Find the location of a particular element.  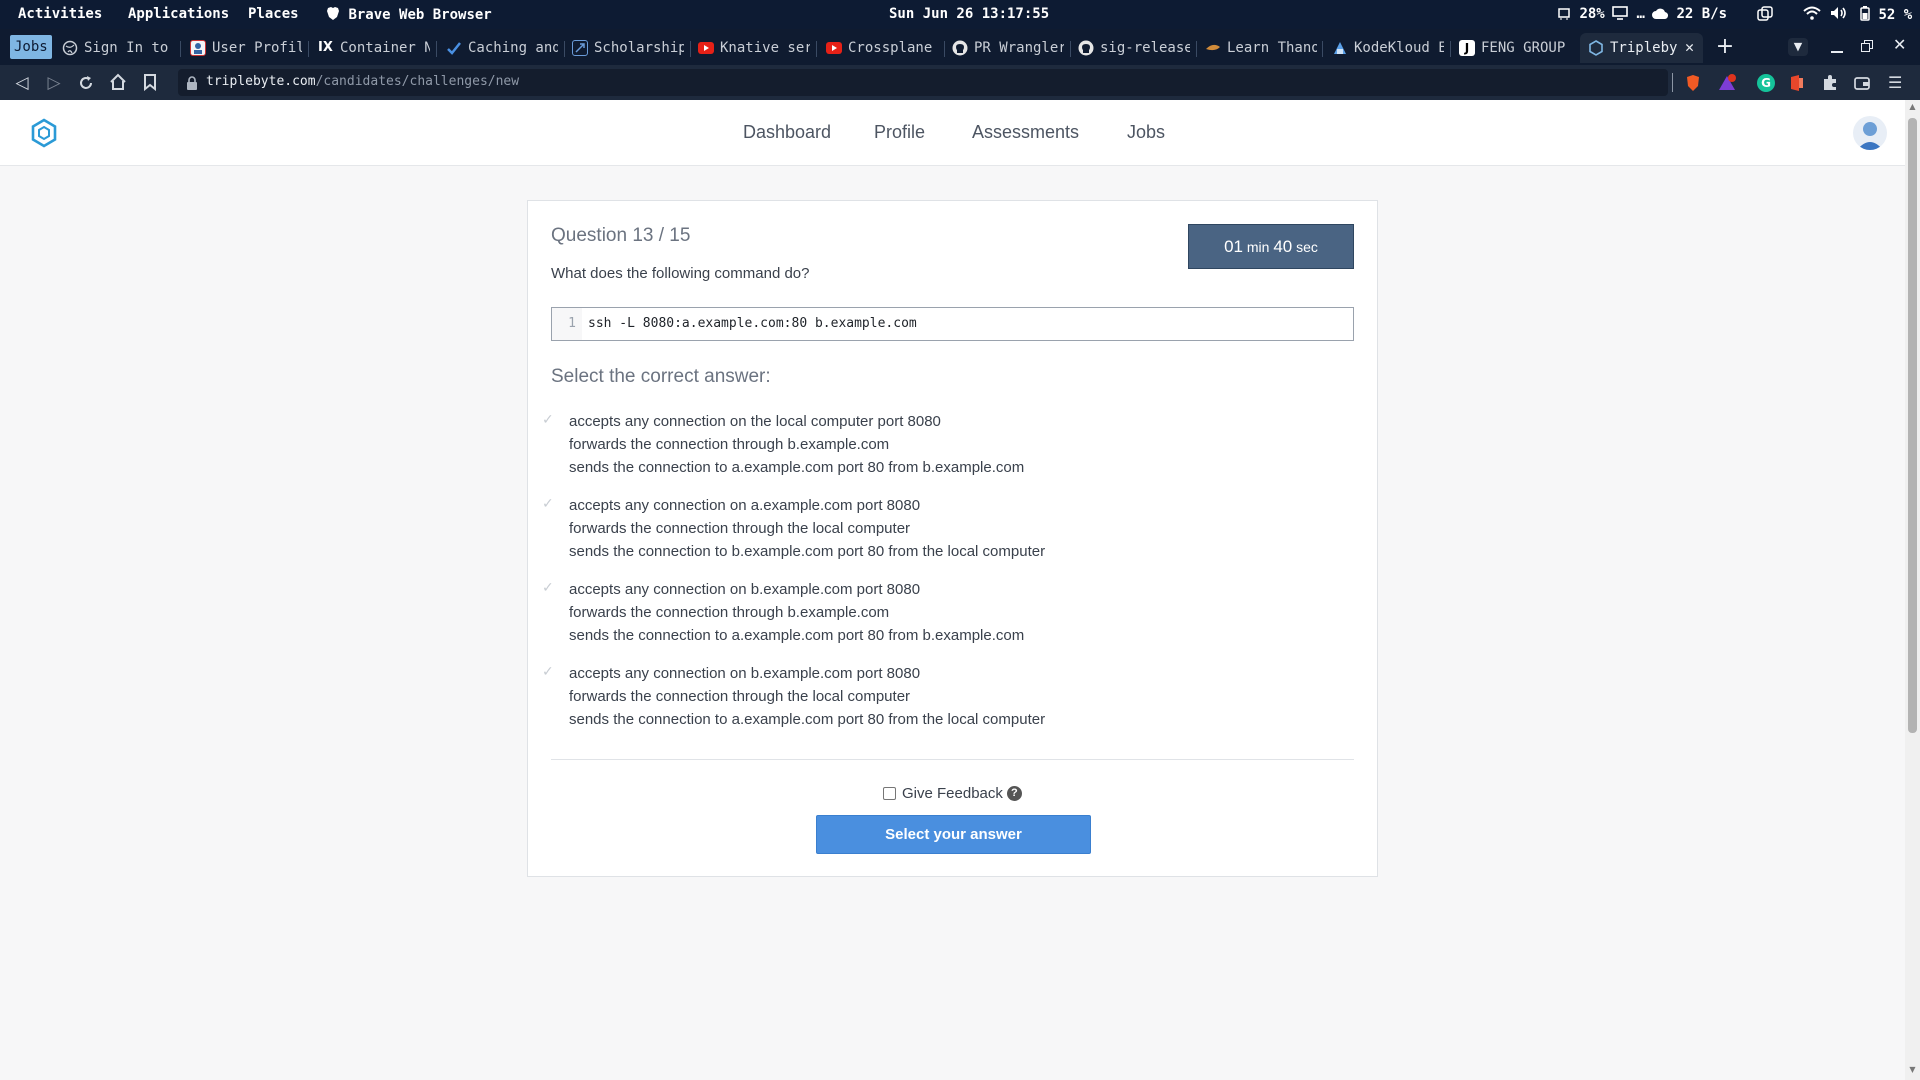

places-menu: Places is located at coordinates (273, 14).